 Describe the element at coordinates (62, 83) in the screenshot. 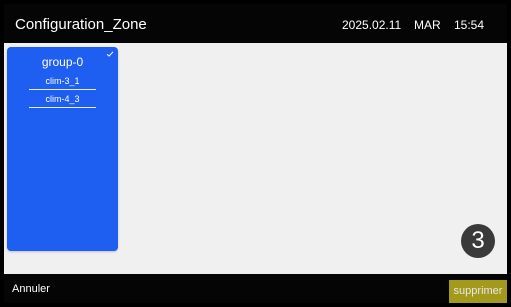

I see `group-member-item: clim-3_1` at that location.